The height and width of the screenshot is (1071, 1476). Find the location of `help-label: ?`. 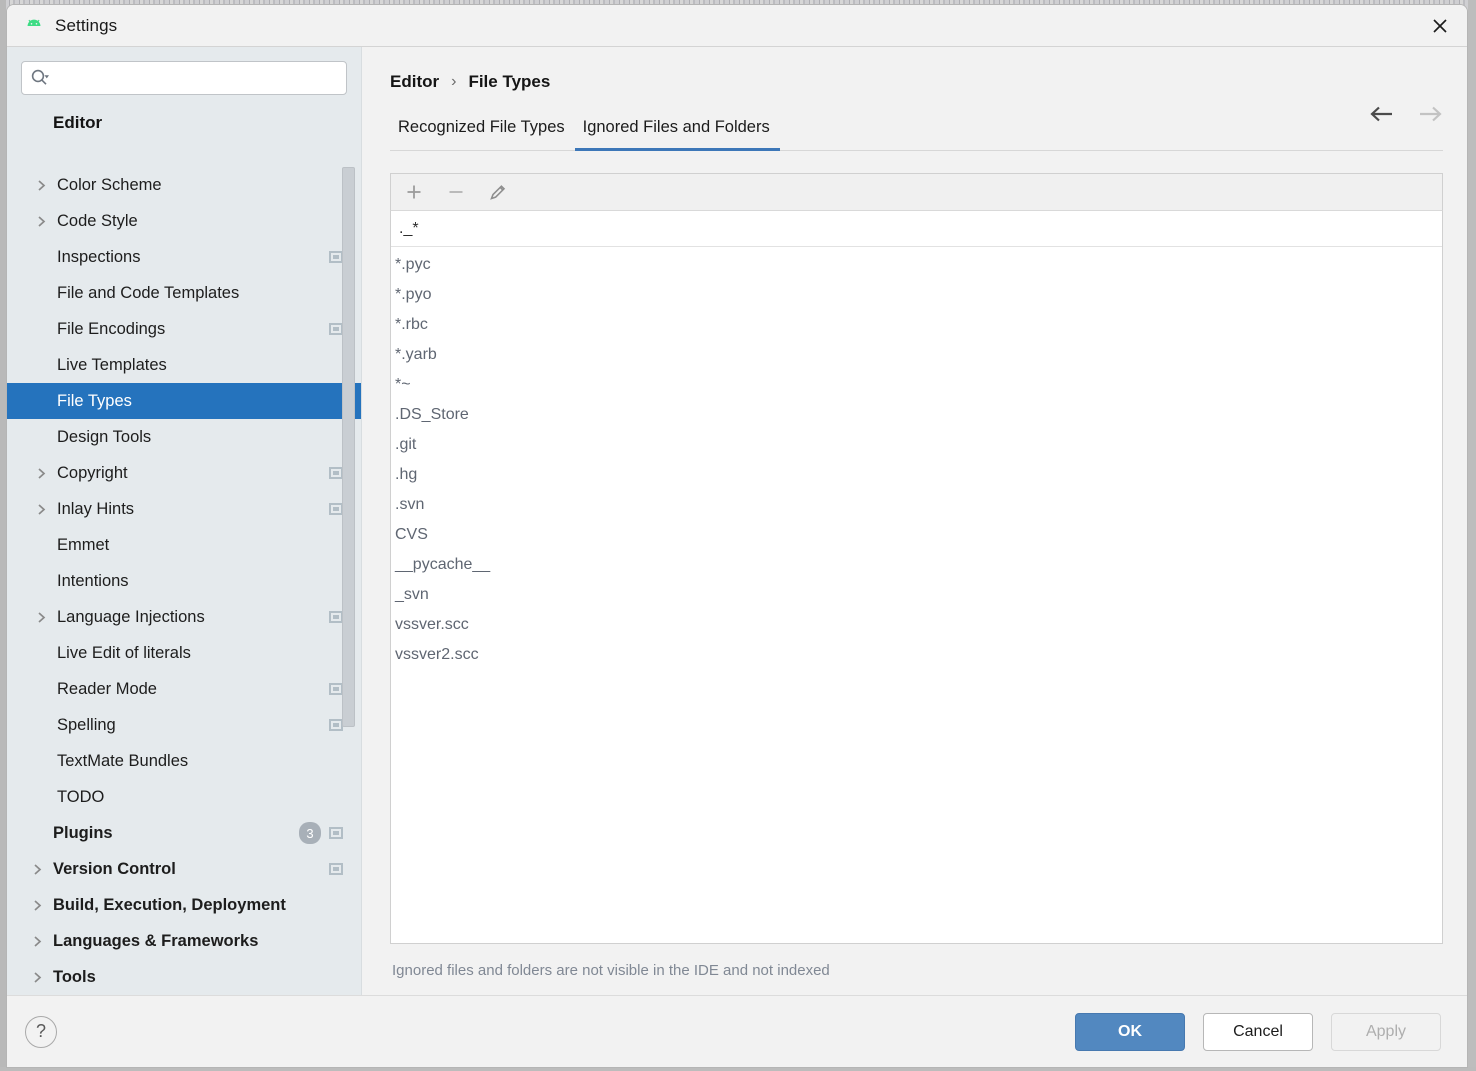

help-label: ? is located at coordinates (40, 1031).